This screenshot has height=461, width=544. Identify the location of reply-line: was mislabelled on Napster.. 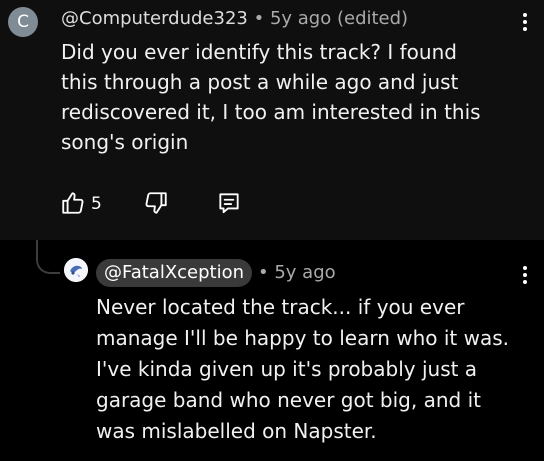
(236, 431).